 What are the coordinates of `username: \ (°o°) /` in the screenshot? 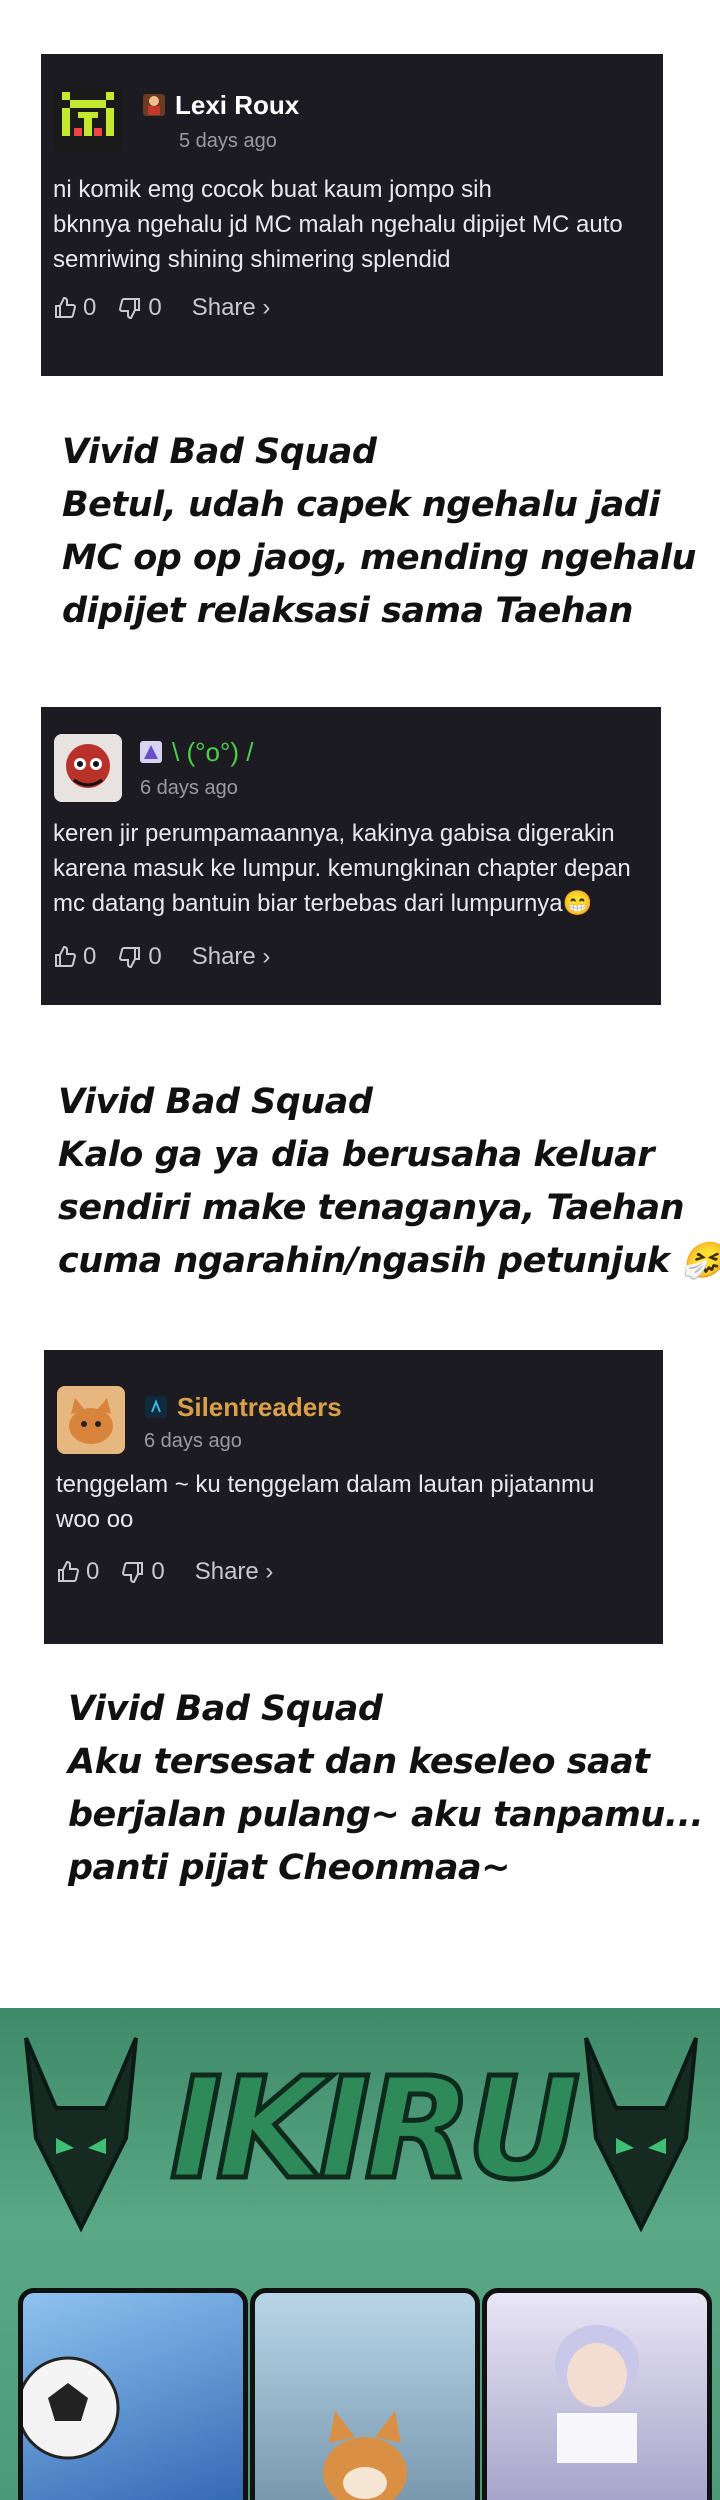 It's located at (212, 752).